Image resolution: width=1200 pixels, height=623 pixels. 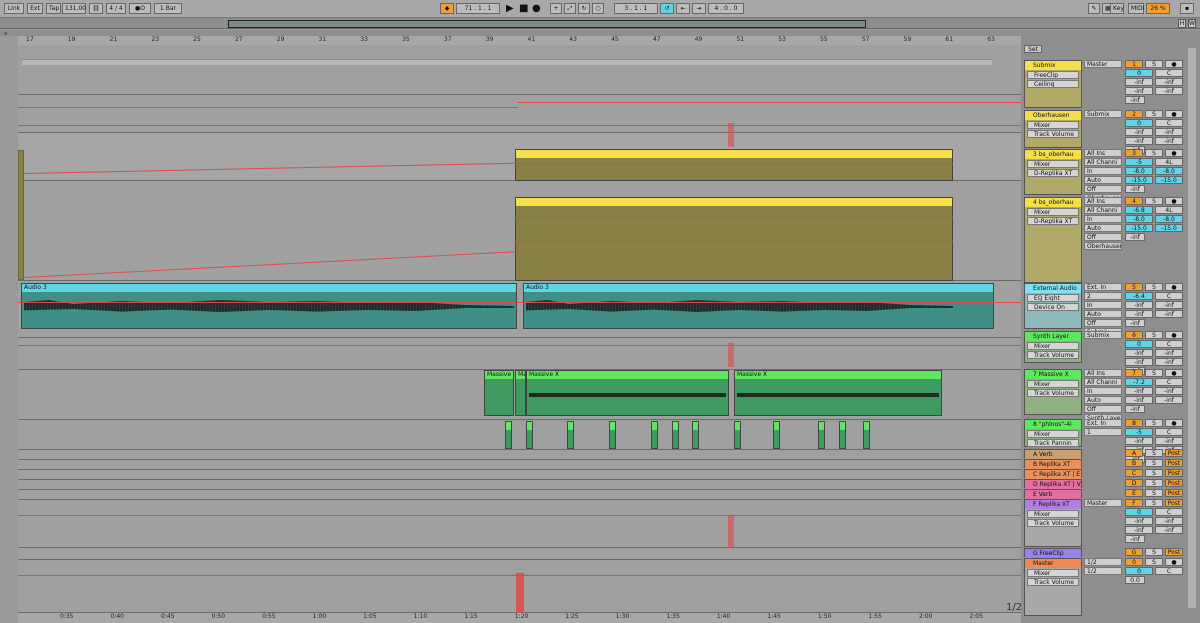 I want to click on device-chooser: Track Volume, so click(x=1053, y=355).